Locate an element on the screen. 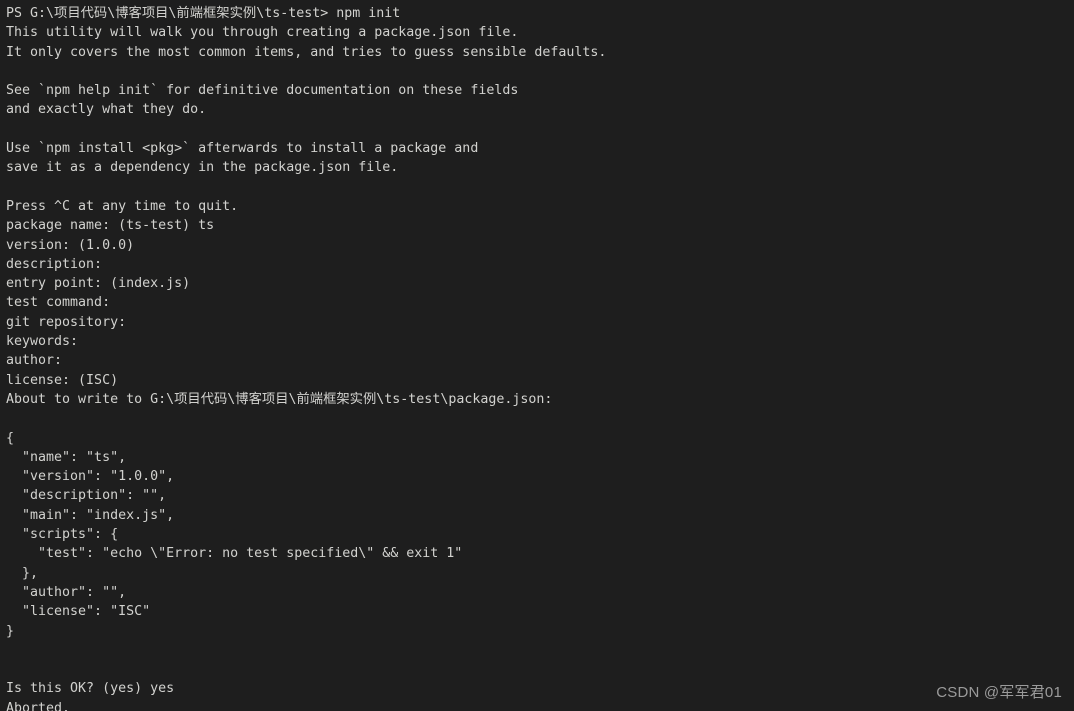 This screenshot has width=1074, height=711. terminal-line: "version": "1.0.0", is located at coordinates (90, 477).